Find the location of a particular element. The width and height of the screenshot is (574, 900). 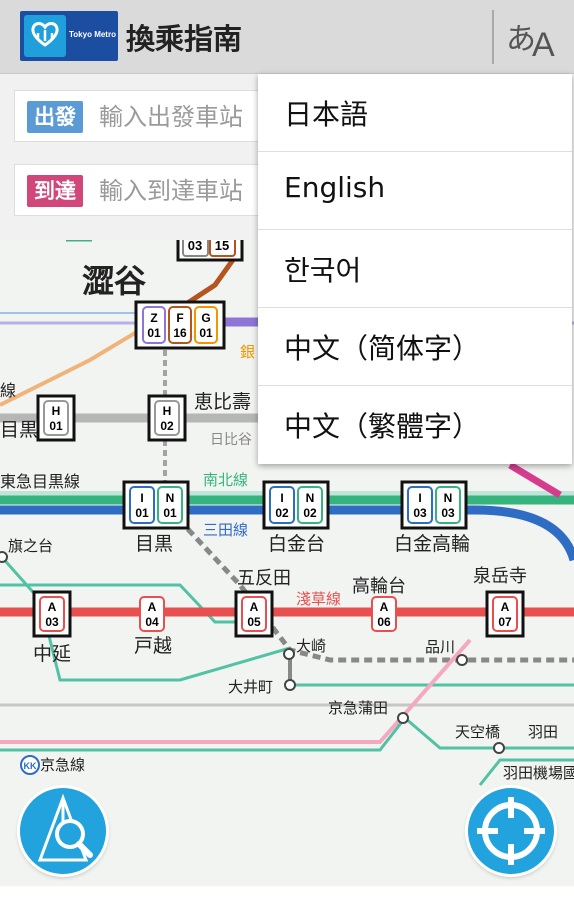

map-search-button is located at coordinates (63, 831).